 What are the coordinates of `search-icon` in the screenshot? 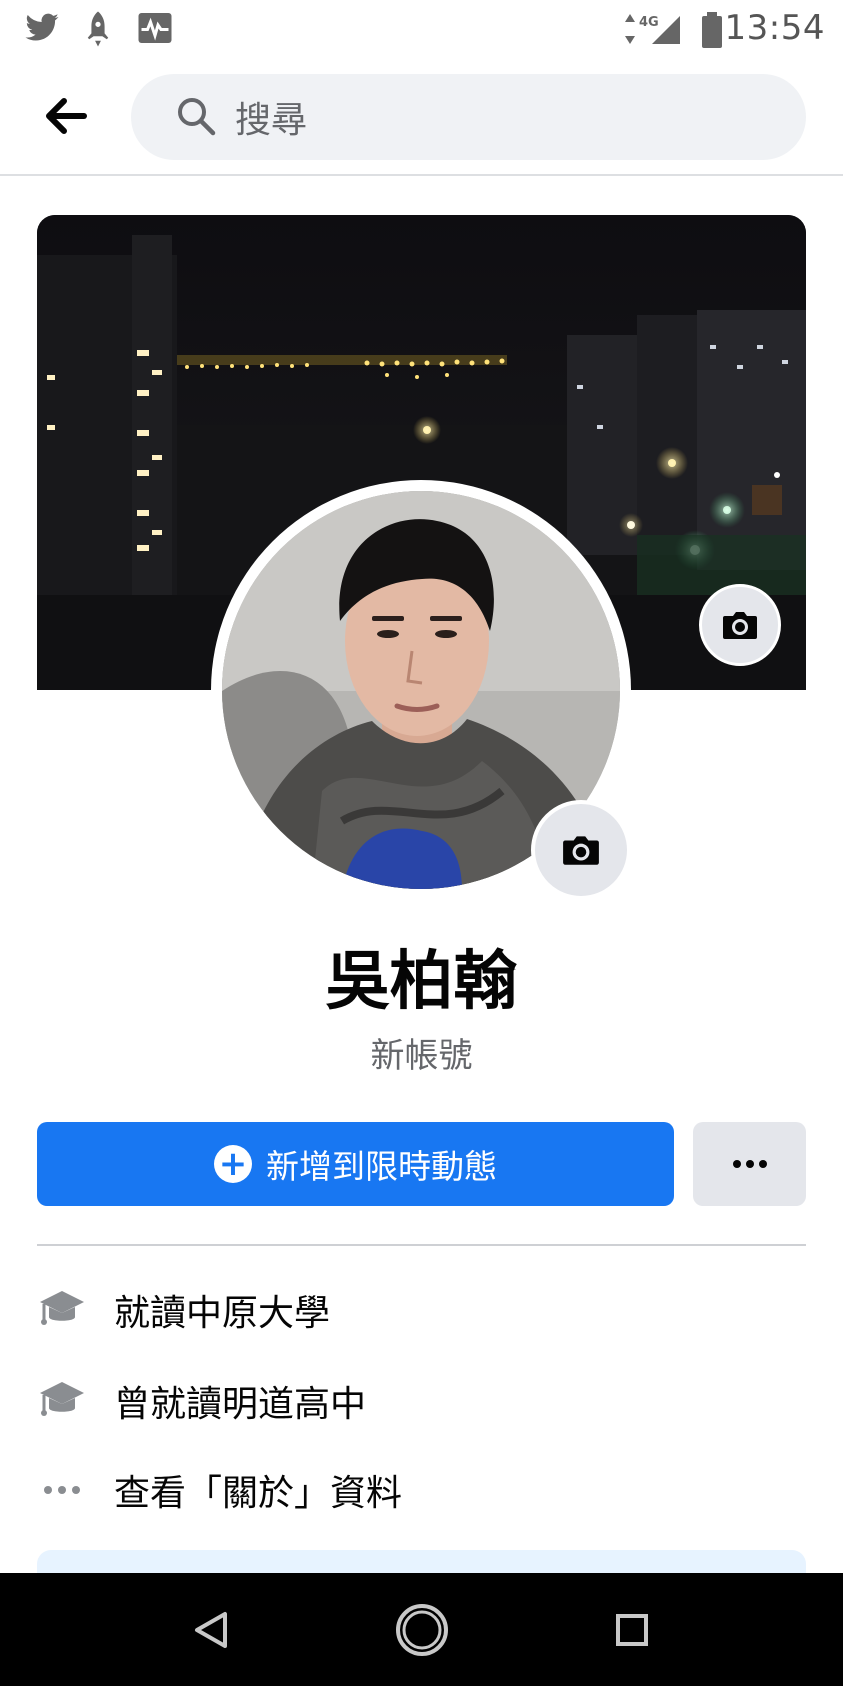 It's located at (196, 118).